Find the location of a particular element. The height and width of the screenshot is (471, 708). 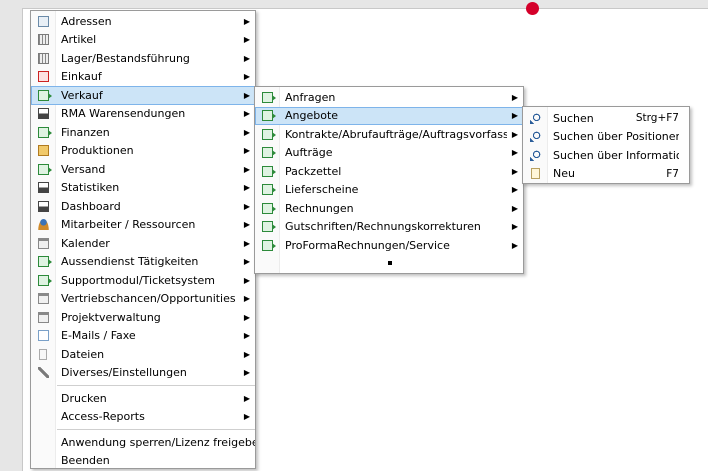

angebote-menu-item-neu: Neu F7 is located at coordinates (606, 174).